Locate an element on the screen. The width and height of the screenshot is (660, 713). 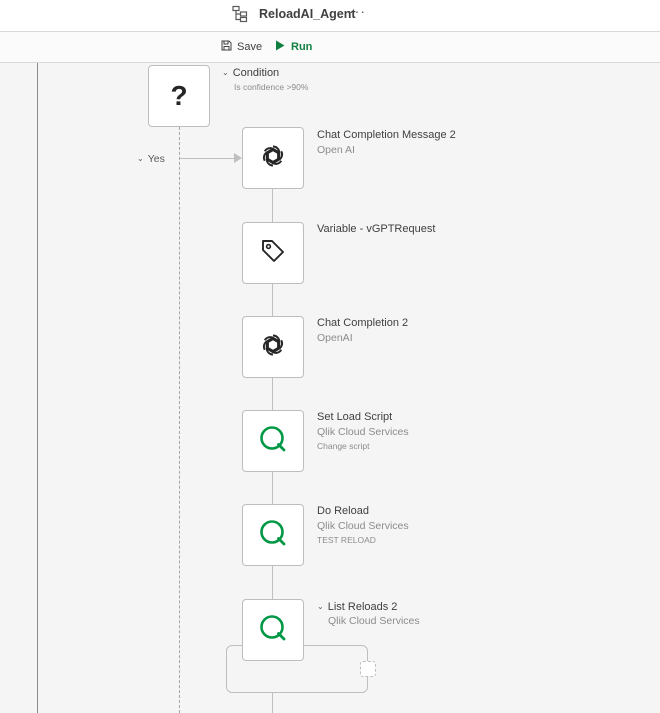
condition-title-row: ⌄ Condition is located at coordinates (250, 73).